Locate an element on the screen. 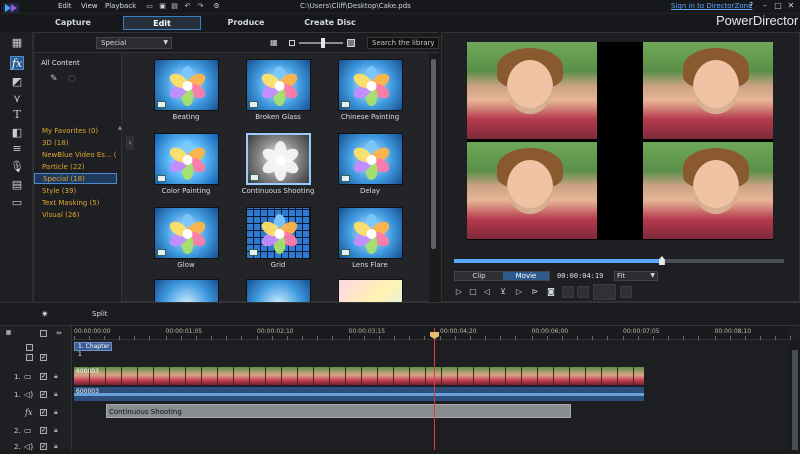  clip-mode-button: Clip is located at coordinates (479, 276).